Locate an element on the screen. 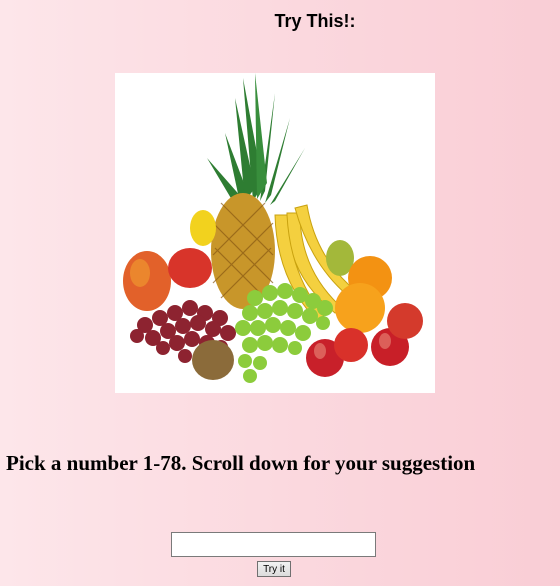  kiwi is located at coordinates (213, 360).